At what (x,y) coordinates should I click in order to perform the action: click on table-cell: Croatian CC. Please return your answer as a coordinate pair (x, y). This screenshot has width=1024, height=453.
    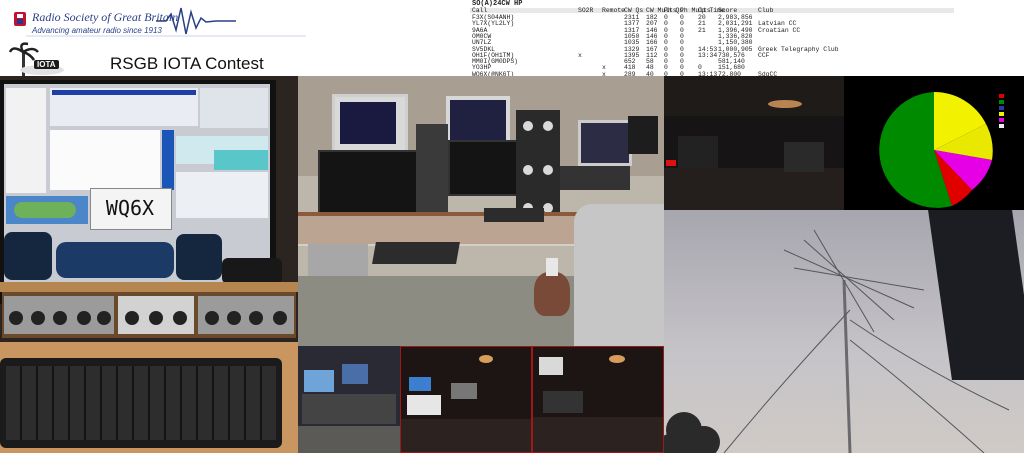
    Looking at the image, I should click on (779, 30).